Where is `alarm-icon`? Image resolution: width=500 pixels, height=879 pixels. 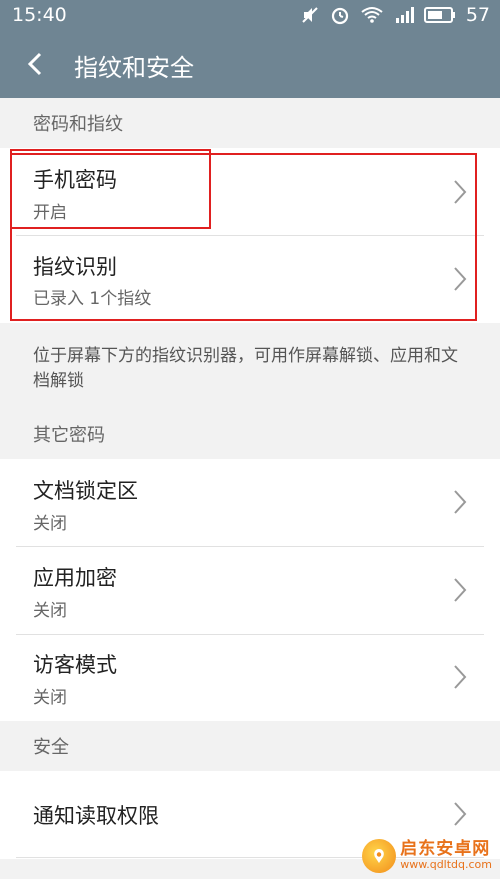
alarm-icon is located at coordinates (339, 16).